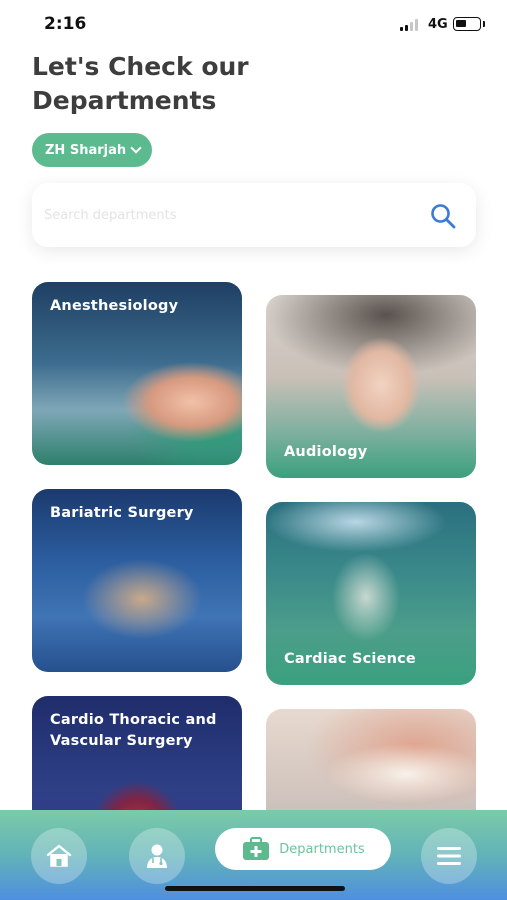 The image size is (507, 900). Describe the element at coordinates (255, 888) in the screenshot. I see `home-indicator` at that location.